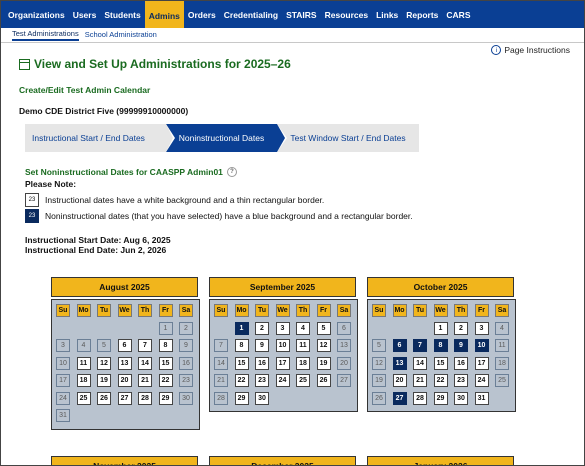 The height and width of the screenshot is (466, 585). Describe the element at coordinates (399, 363) in the screenshot. I see `noninstructional-day-cell: 13` at that location.